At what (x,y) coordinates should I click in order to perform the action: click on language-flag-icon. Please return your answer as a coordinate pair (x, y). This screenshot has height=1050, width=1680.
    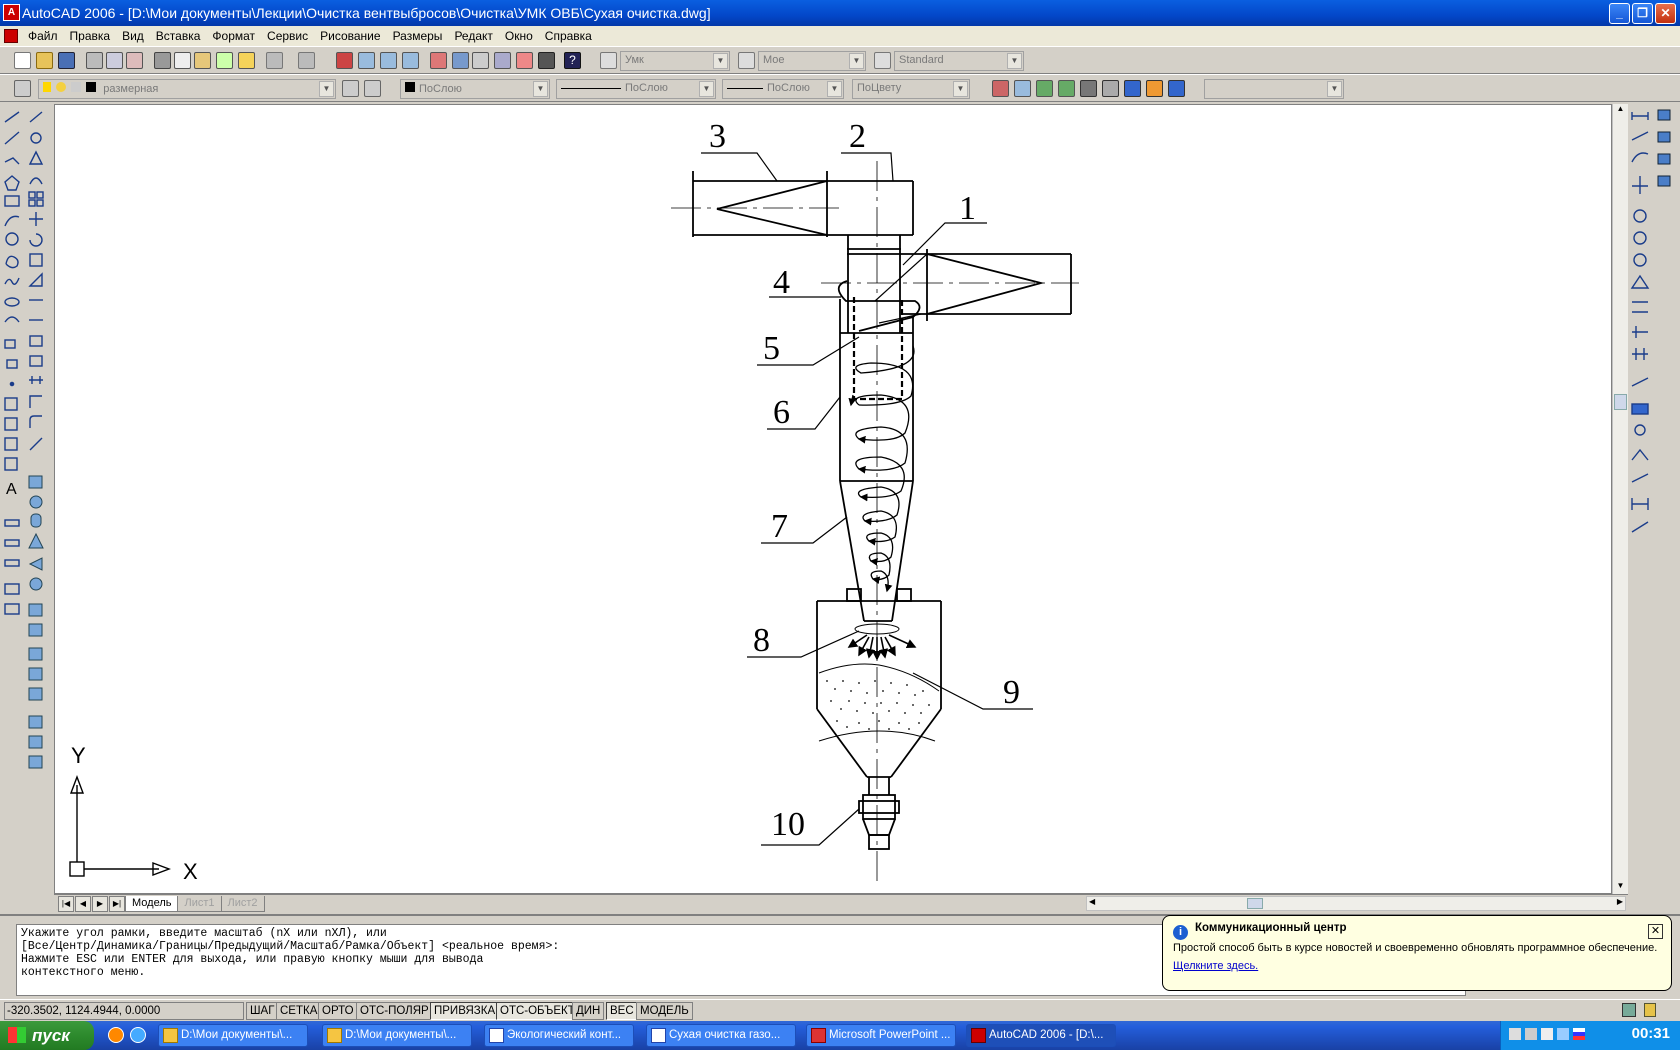
    Looking at the image, I should click on (1579, 1034).